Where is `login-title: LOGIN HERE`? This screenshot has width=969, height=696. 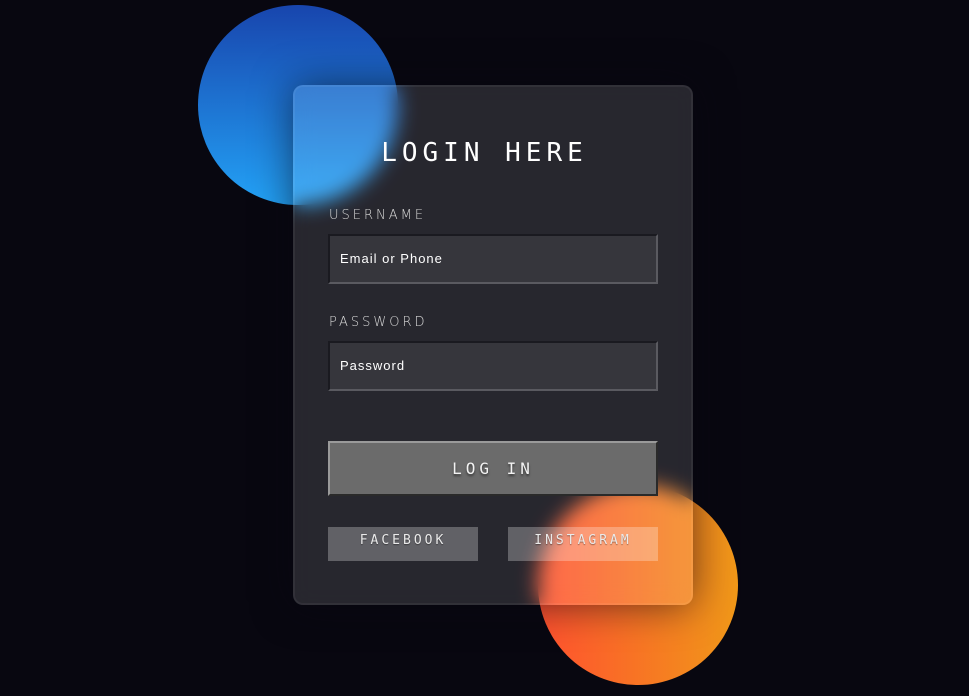 login-title: LOGIN HERE is located at coordinates (484, 153).